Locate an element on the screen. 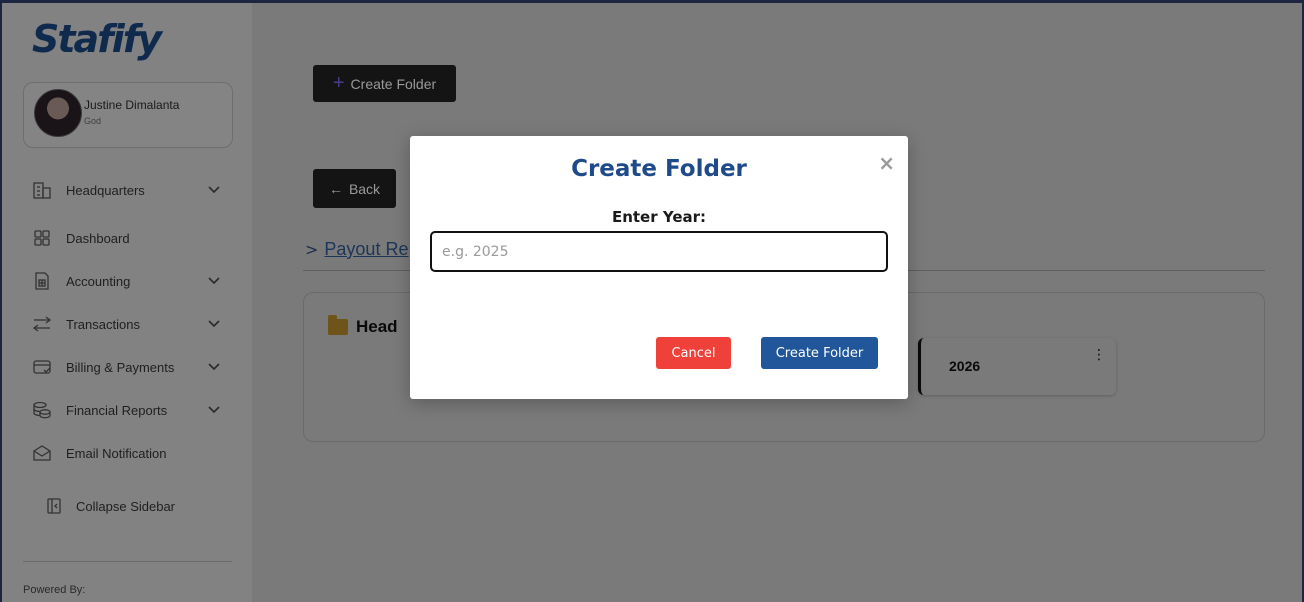 The height and width of the screenshot is (602, 1304). back-button: ← Back is located at coordinates (354, 188).